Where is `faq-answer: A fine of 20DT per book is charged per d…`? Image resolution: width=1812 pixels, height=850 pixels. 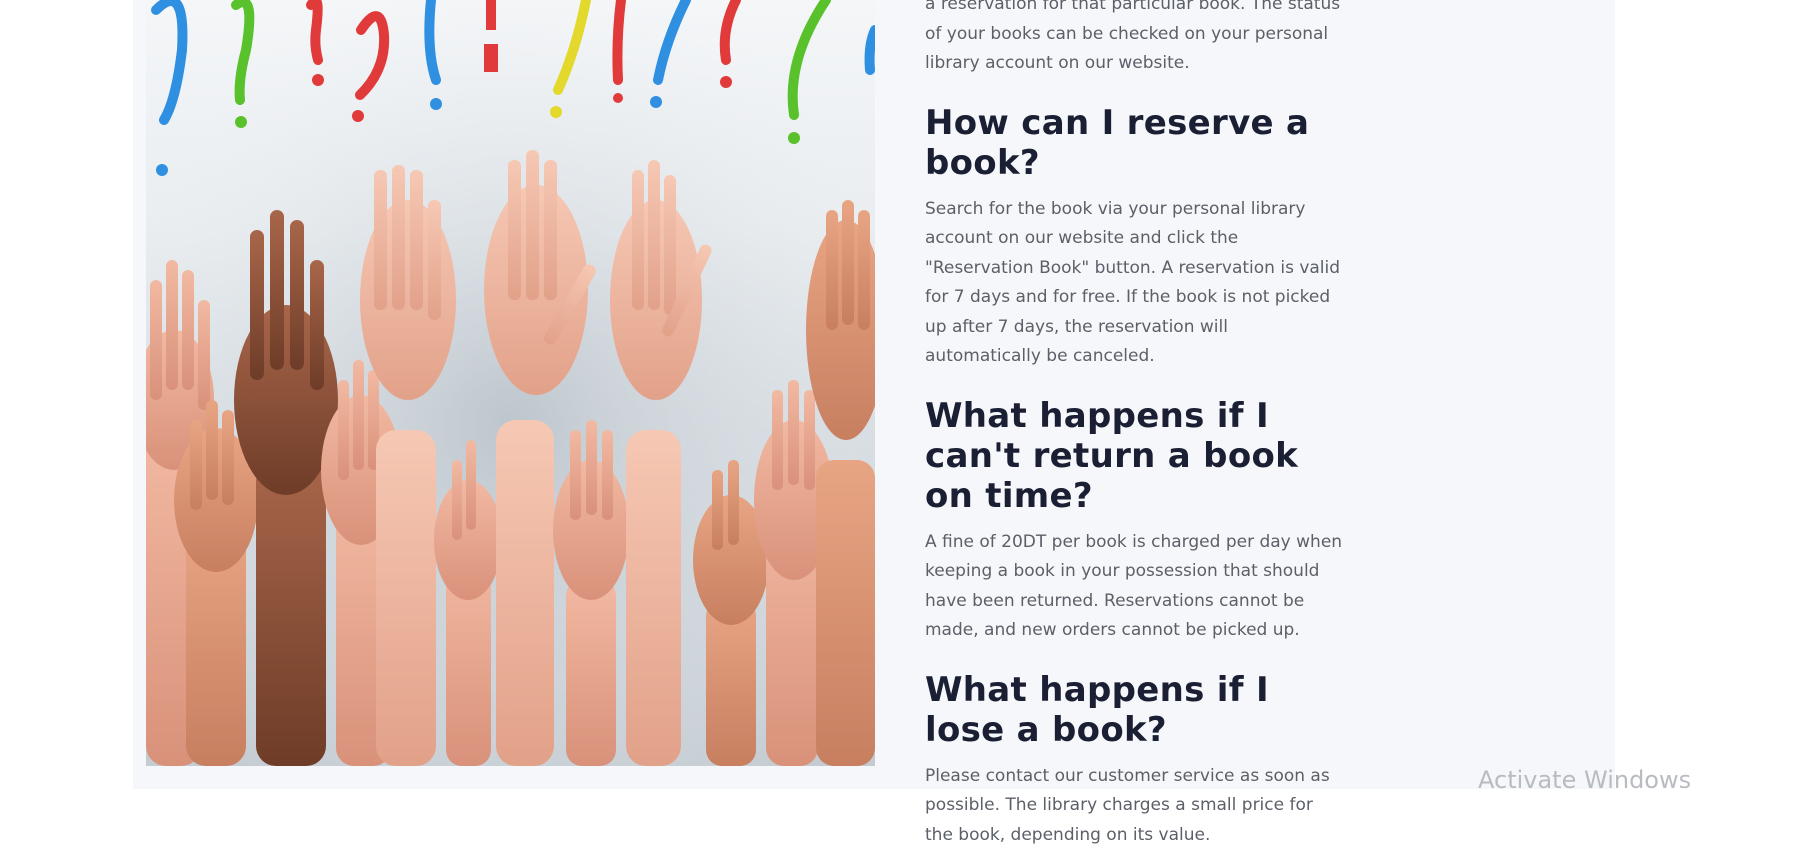 faq-answer: A fine of 20DT per book is charged per d… is located at coordinates (1135, 587).